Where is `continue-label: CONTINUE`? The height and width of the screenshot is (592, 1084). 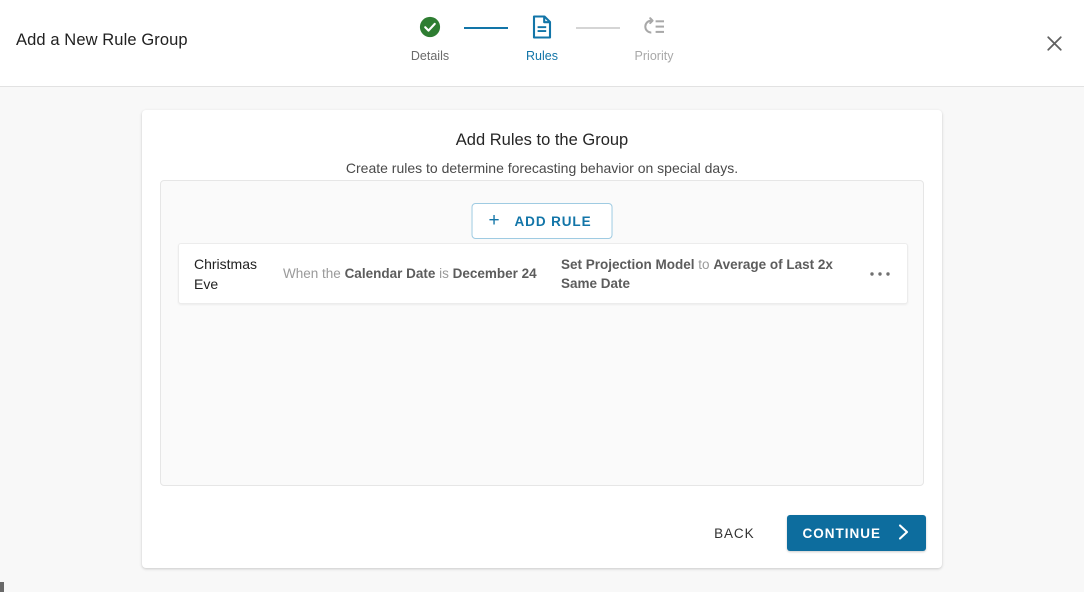
continue-label: CONTINUE is located at coordinates (841, 533).